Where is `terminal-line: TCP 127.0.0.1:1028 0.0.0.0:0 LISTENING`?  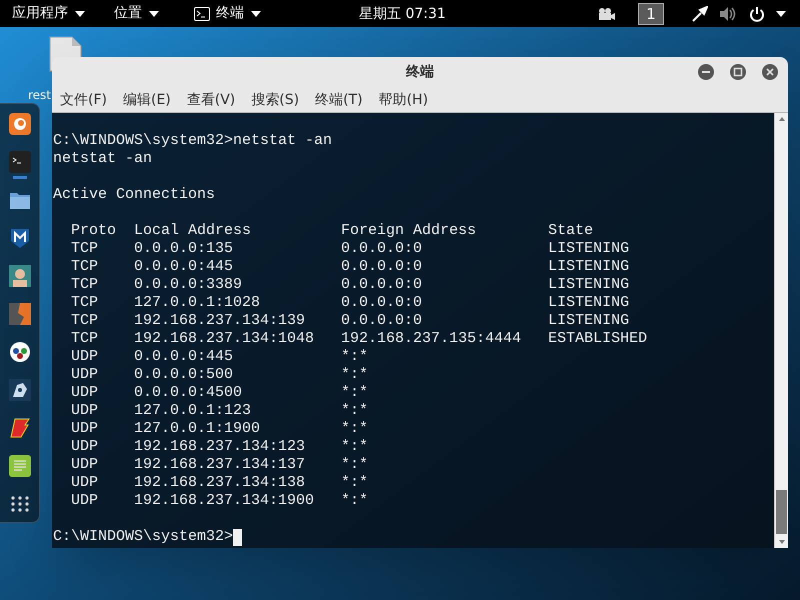
terminal-line: TCP 127.0.0.1:1028 0.0.0.0:0 LISTENING is located at coordinates (350, 303).